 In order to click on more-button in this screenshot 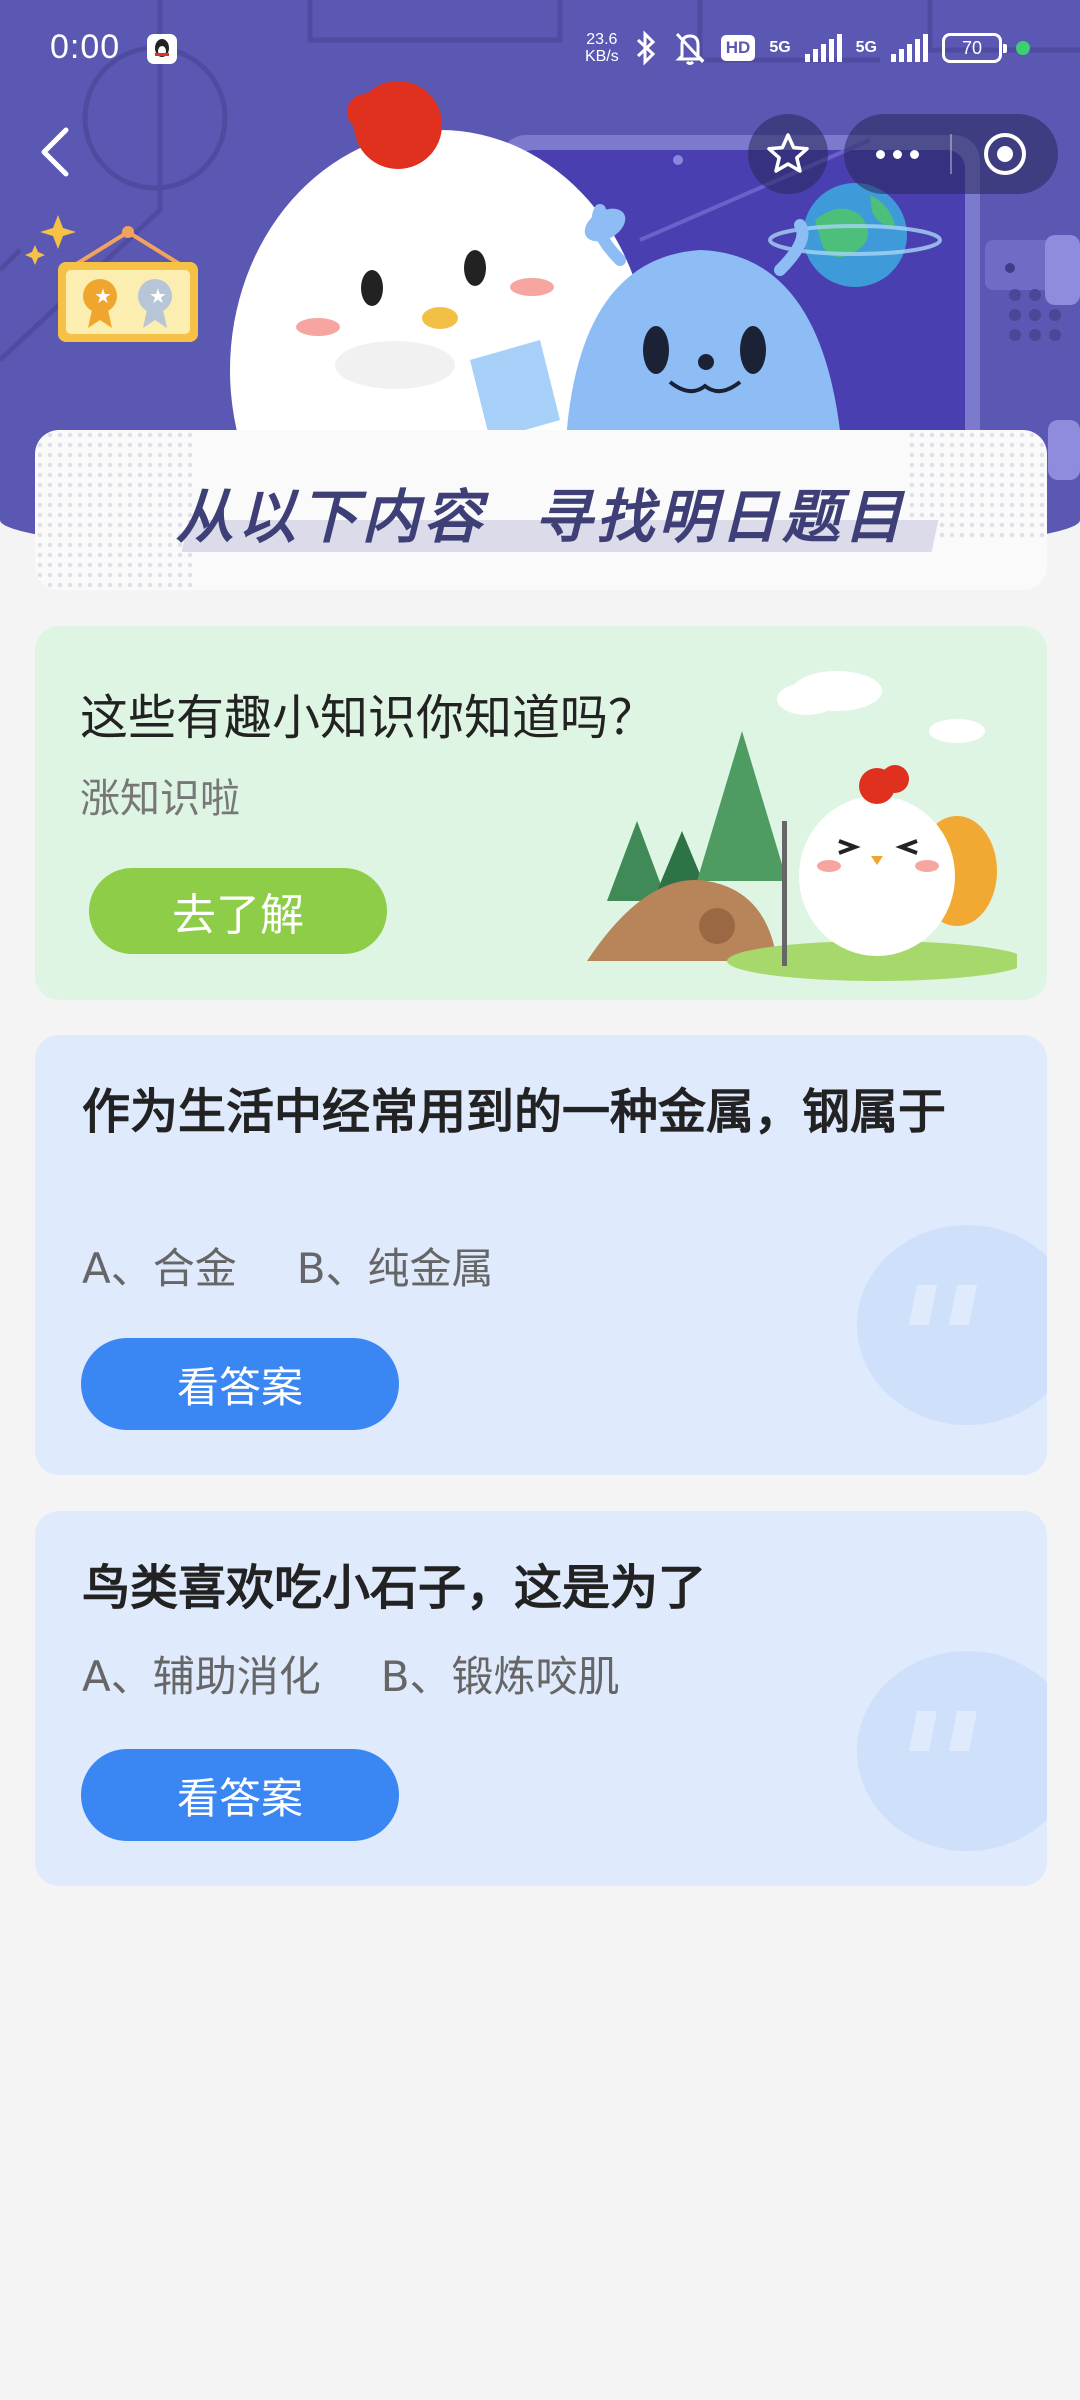, I will do `click(897, 154)`.